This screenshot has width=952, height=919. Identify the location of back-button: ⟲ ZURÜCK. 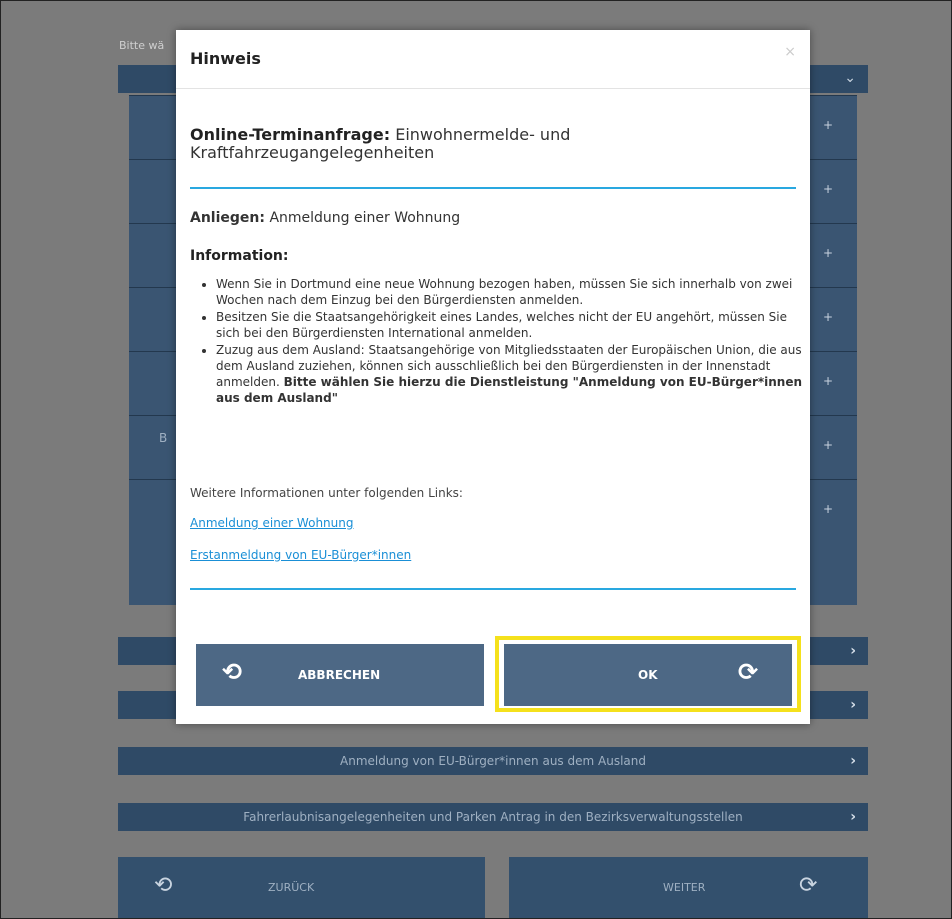
(301, 887).